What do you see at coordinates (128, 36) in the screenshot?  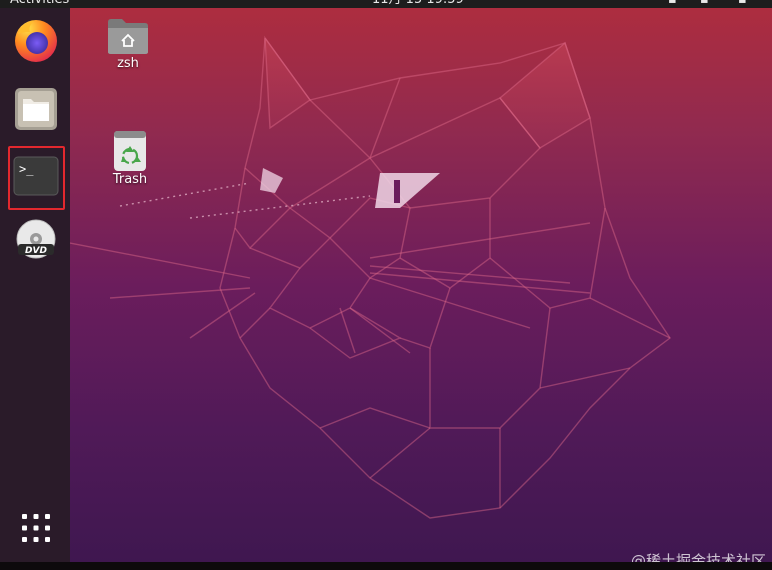 I see `home-folder-icon` at bounding box center [128, 36].